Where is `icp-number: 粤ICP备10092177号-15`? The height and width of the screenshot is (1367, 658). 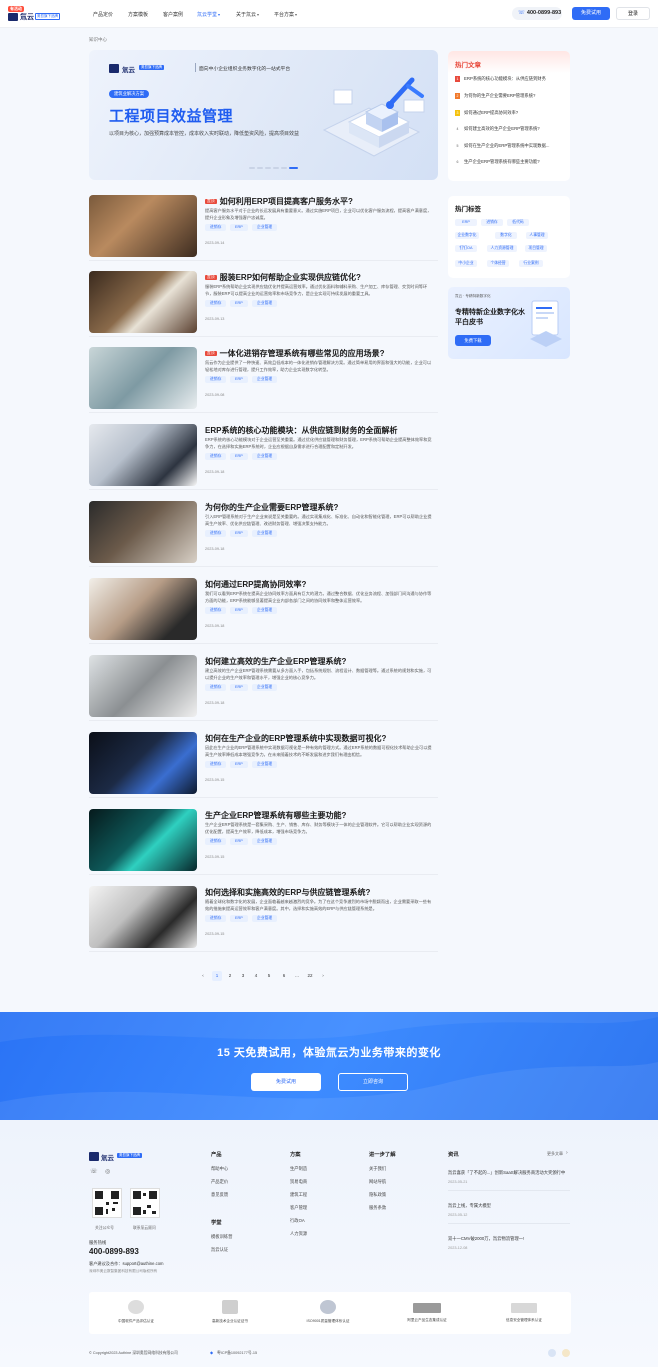 icp-number: 粤ICP备10092177号-15 is located at coordinates (237, 1353).